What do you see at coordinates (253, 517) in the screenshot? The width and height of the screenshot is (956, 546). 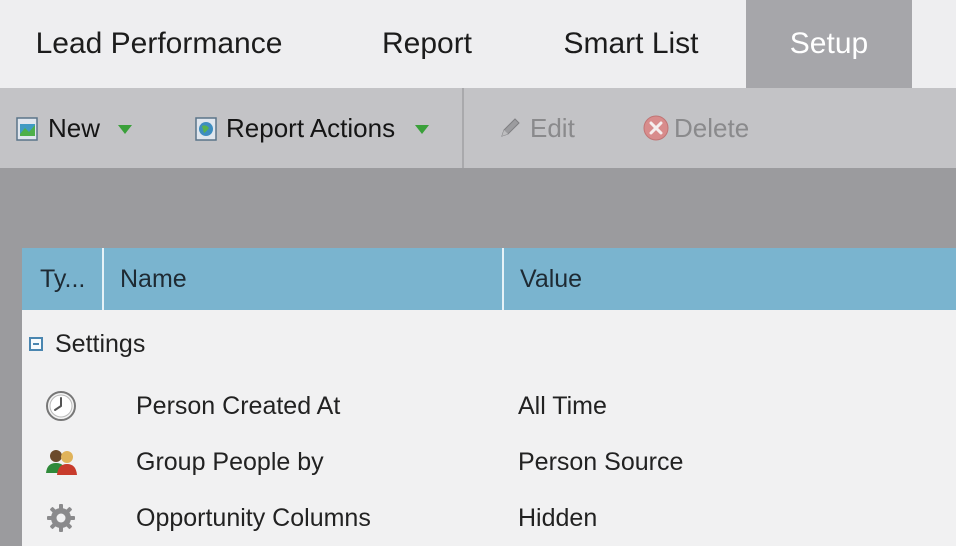 I see `row-name: Opportunity Columns` at bounding box center [253, 517].